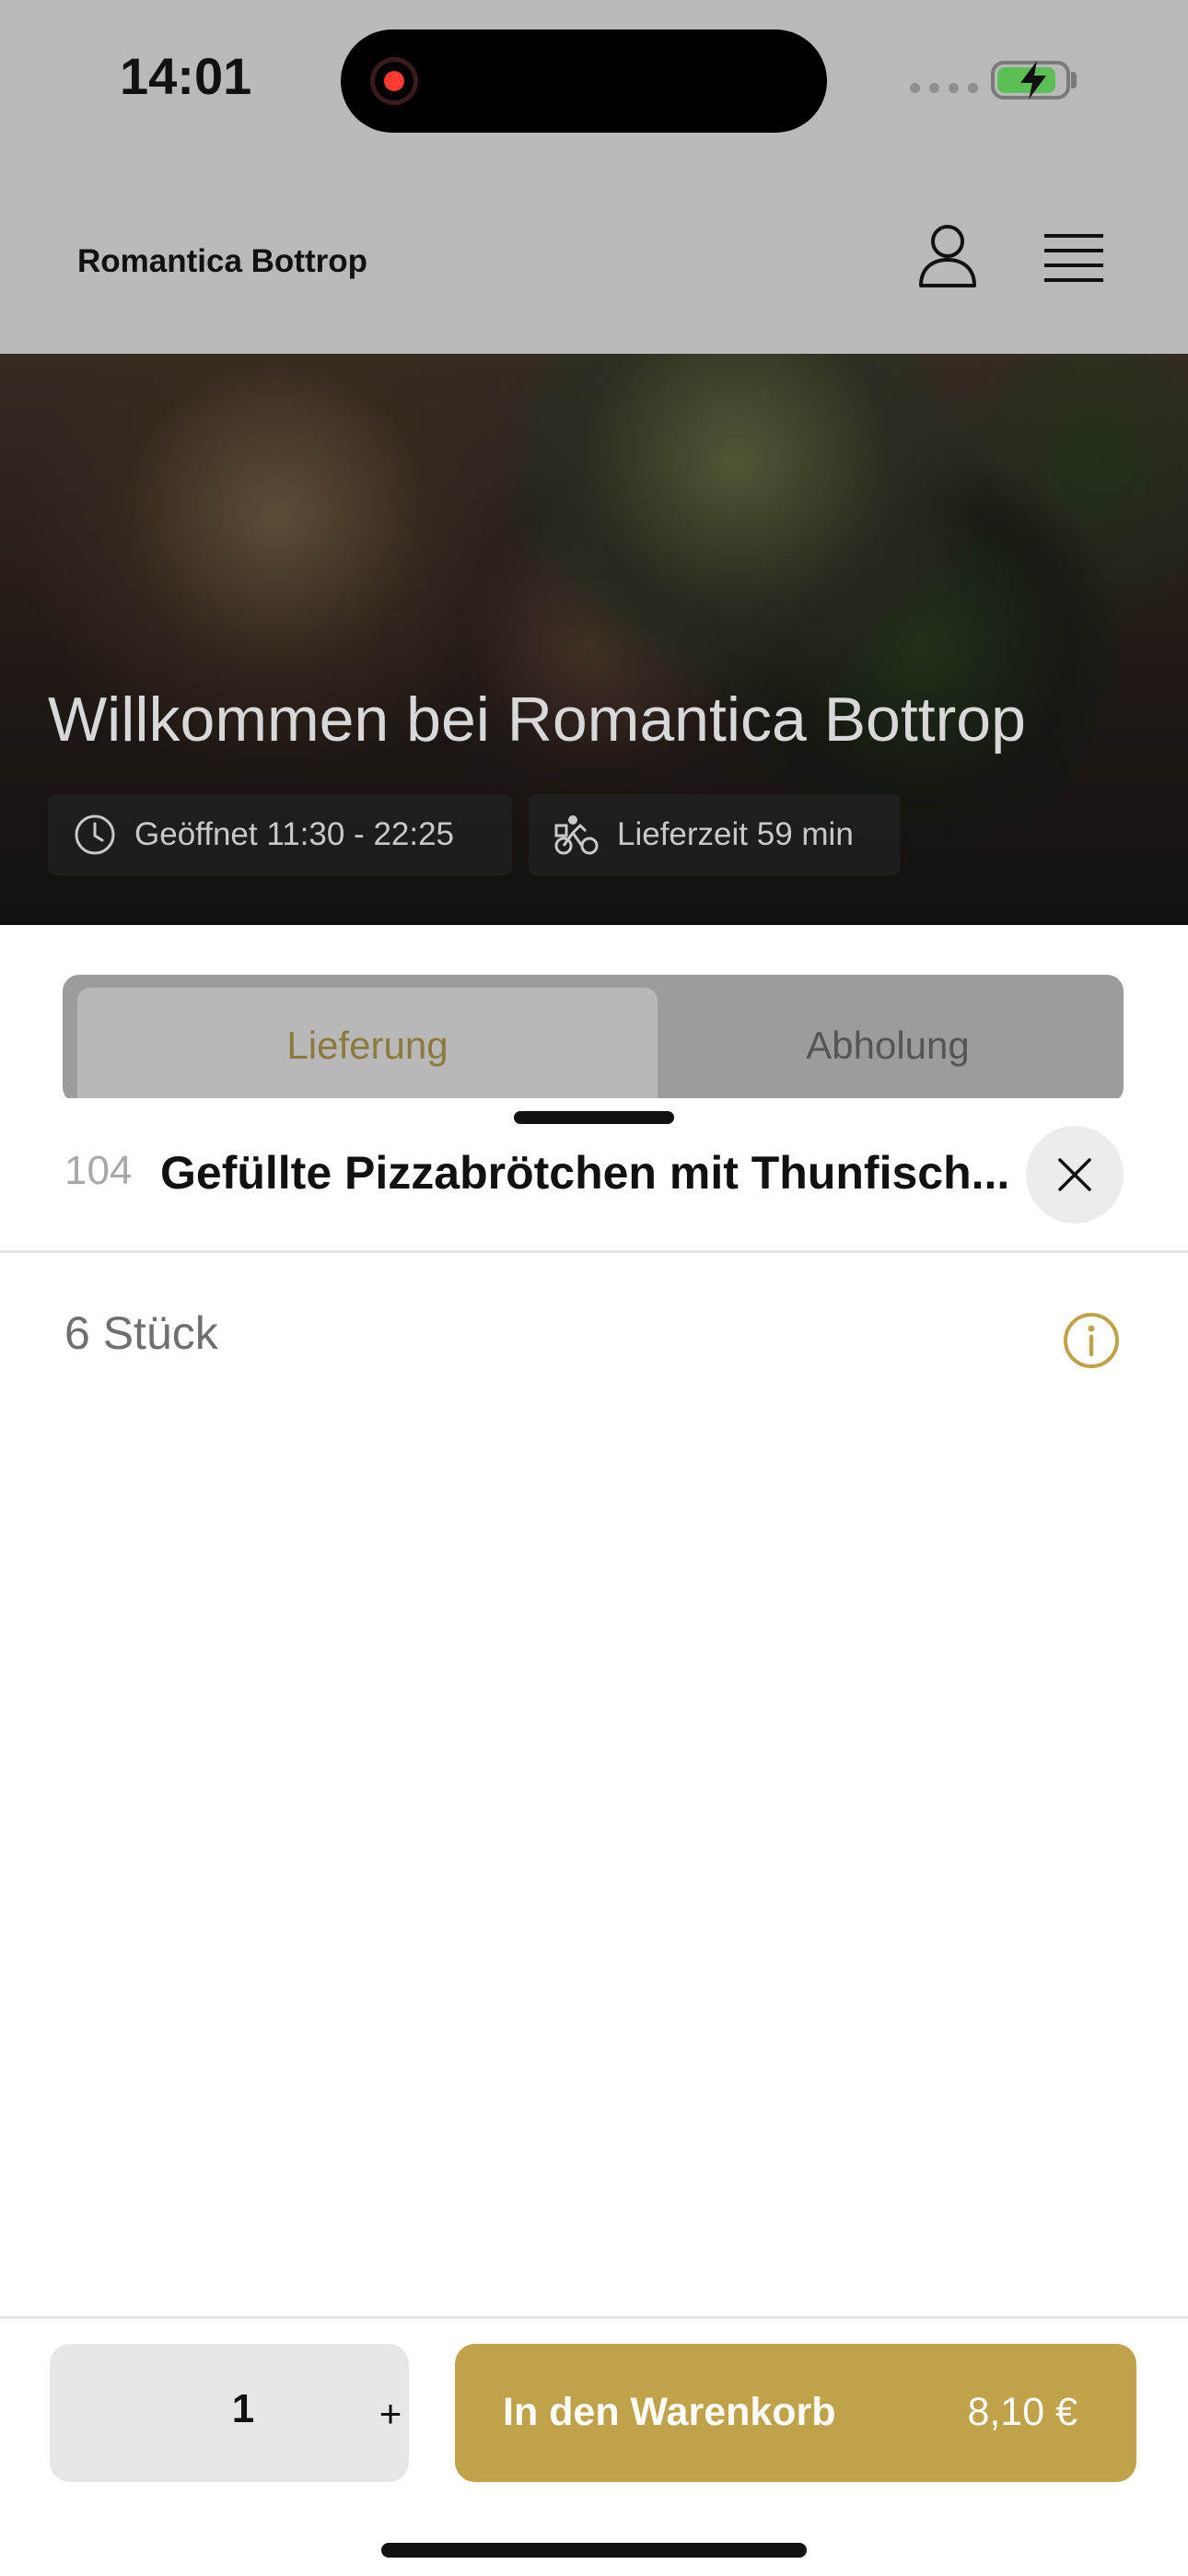 This screenshot has width=1188, height=2576. What do you see at coordinates (594, 260) in the screenshot?
I see `app-header: Romantica Bottrop` at bounding box center [594, 260].